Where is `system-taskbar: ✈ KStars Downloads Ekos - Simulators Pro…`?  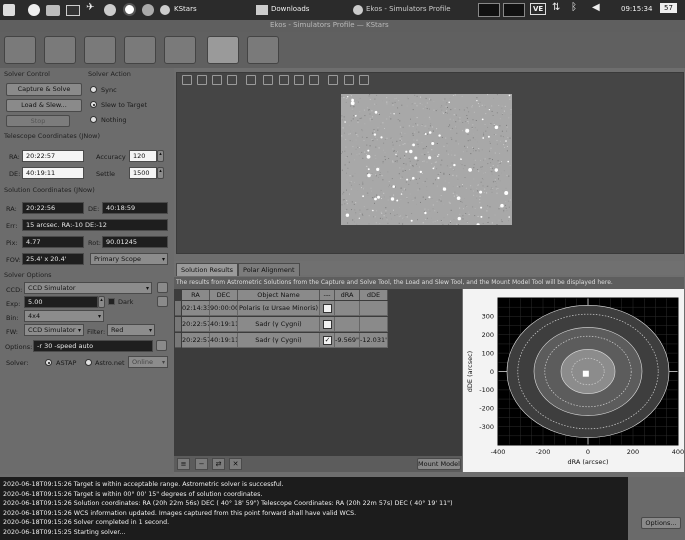
system-taskbar: ✈ KStars Downloads Ekos - Simulators Pro… is located at coordinates (342, 10).